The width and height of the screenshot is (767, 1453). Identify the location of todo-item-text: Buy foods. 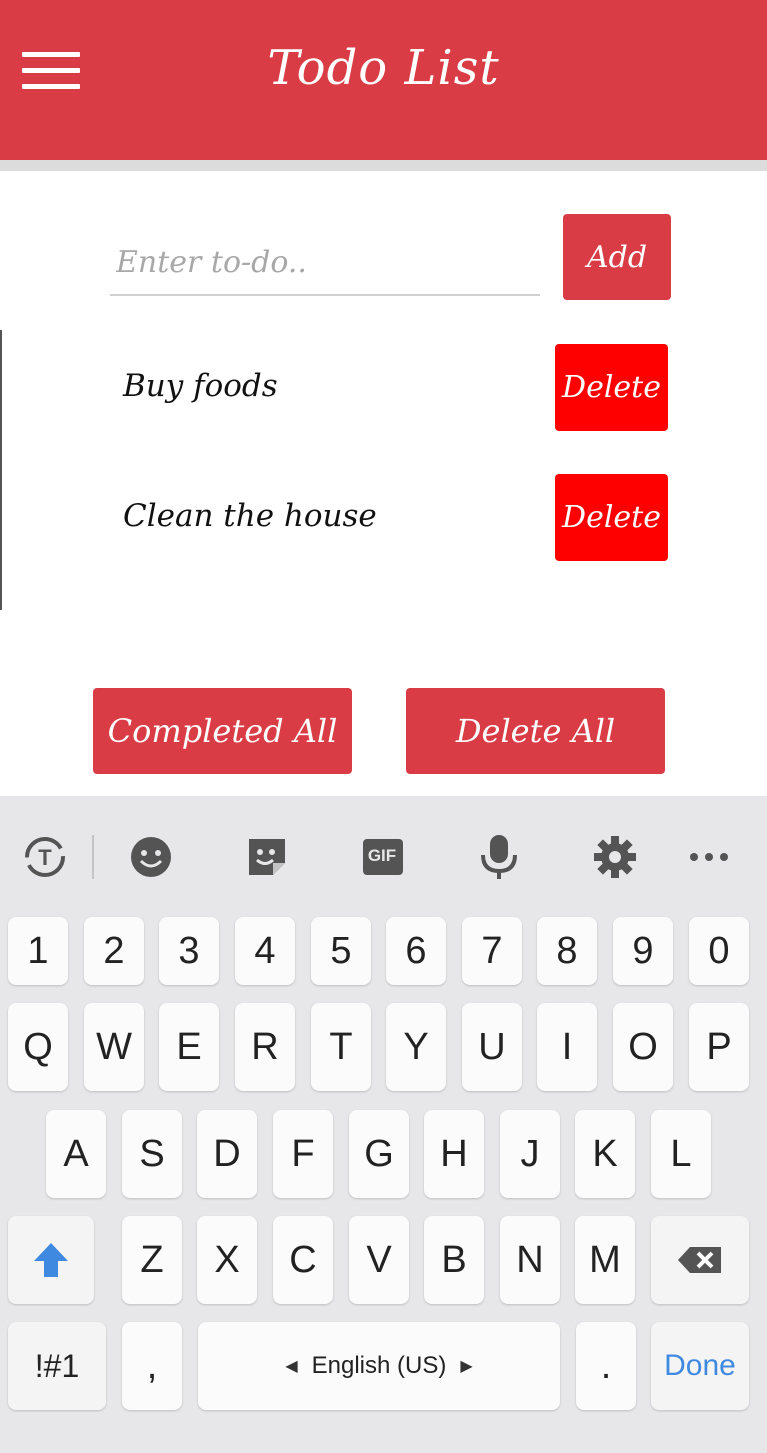
(200, 386).